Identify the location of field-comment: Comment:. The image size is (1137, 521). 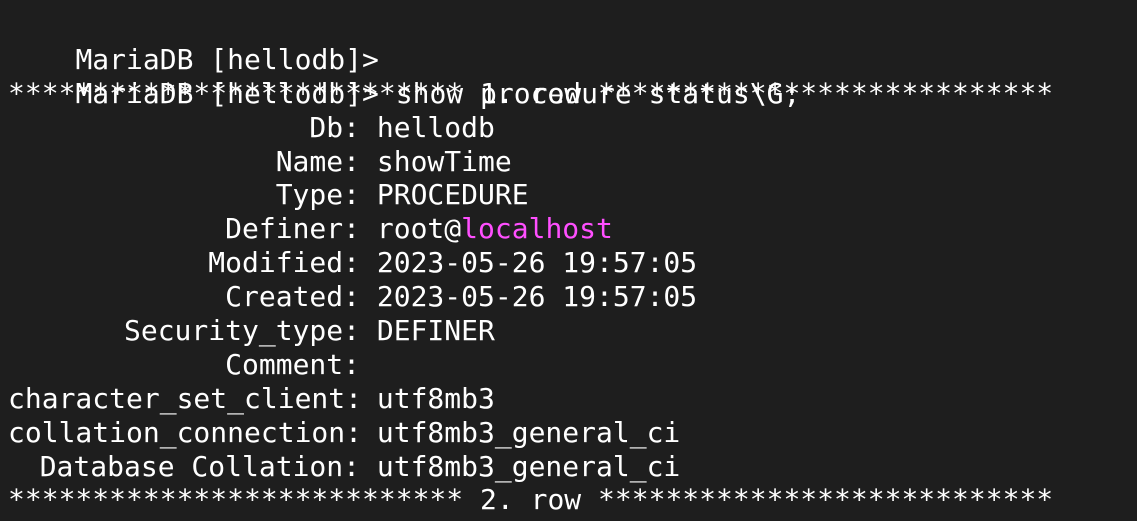
(572, 365).